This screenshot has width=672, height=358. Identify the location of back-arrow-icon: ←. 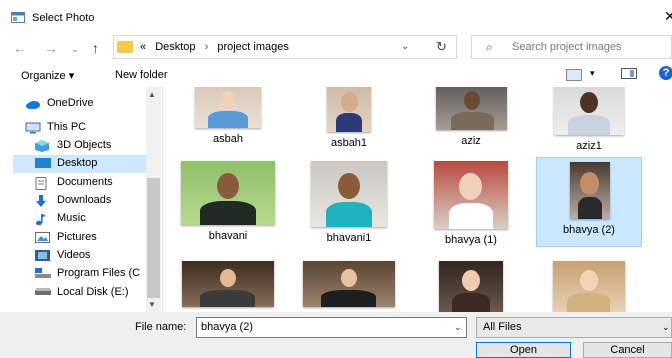
(20, 48).